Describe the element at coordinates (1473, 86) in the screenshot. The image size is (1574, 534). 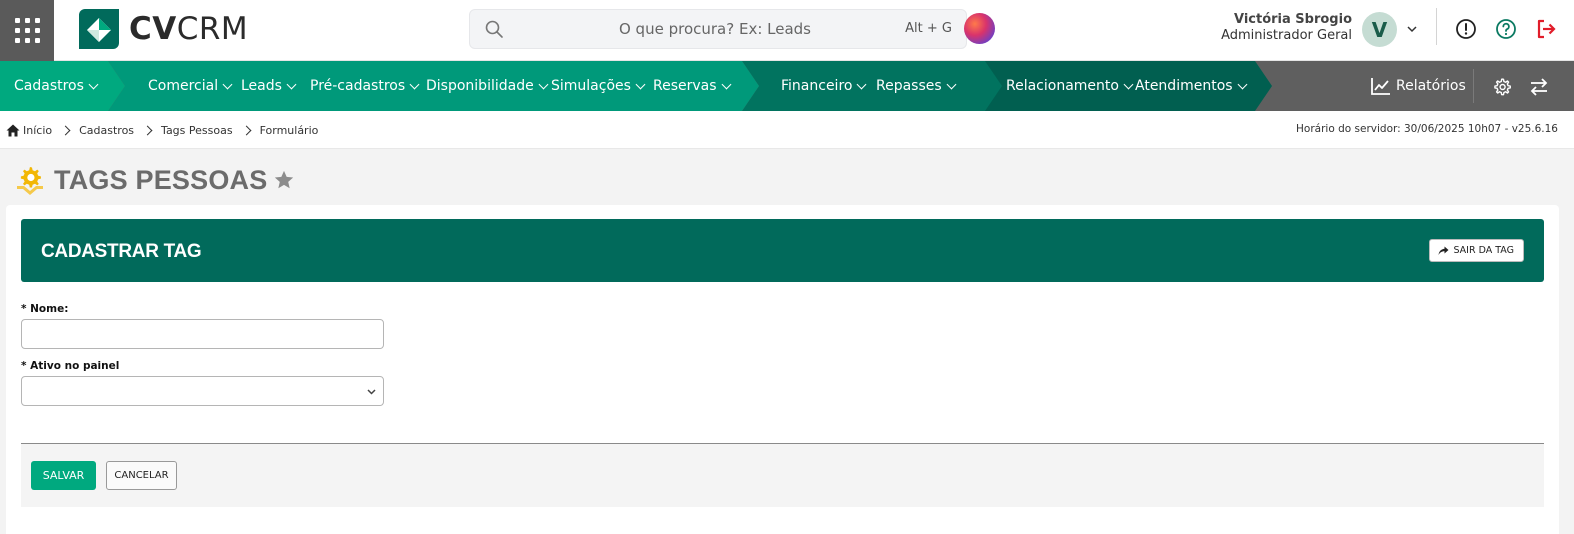
I see `nav-divider` at that location.